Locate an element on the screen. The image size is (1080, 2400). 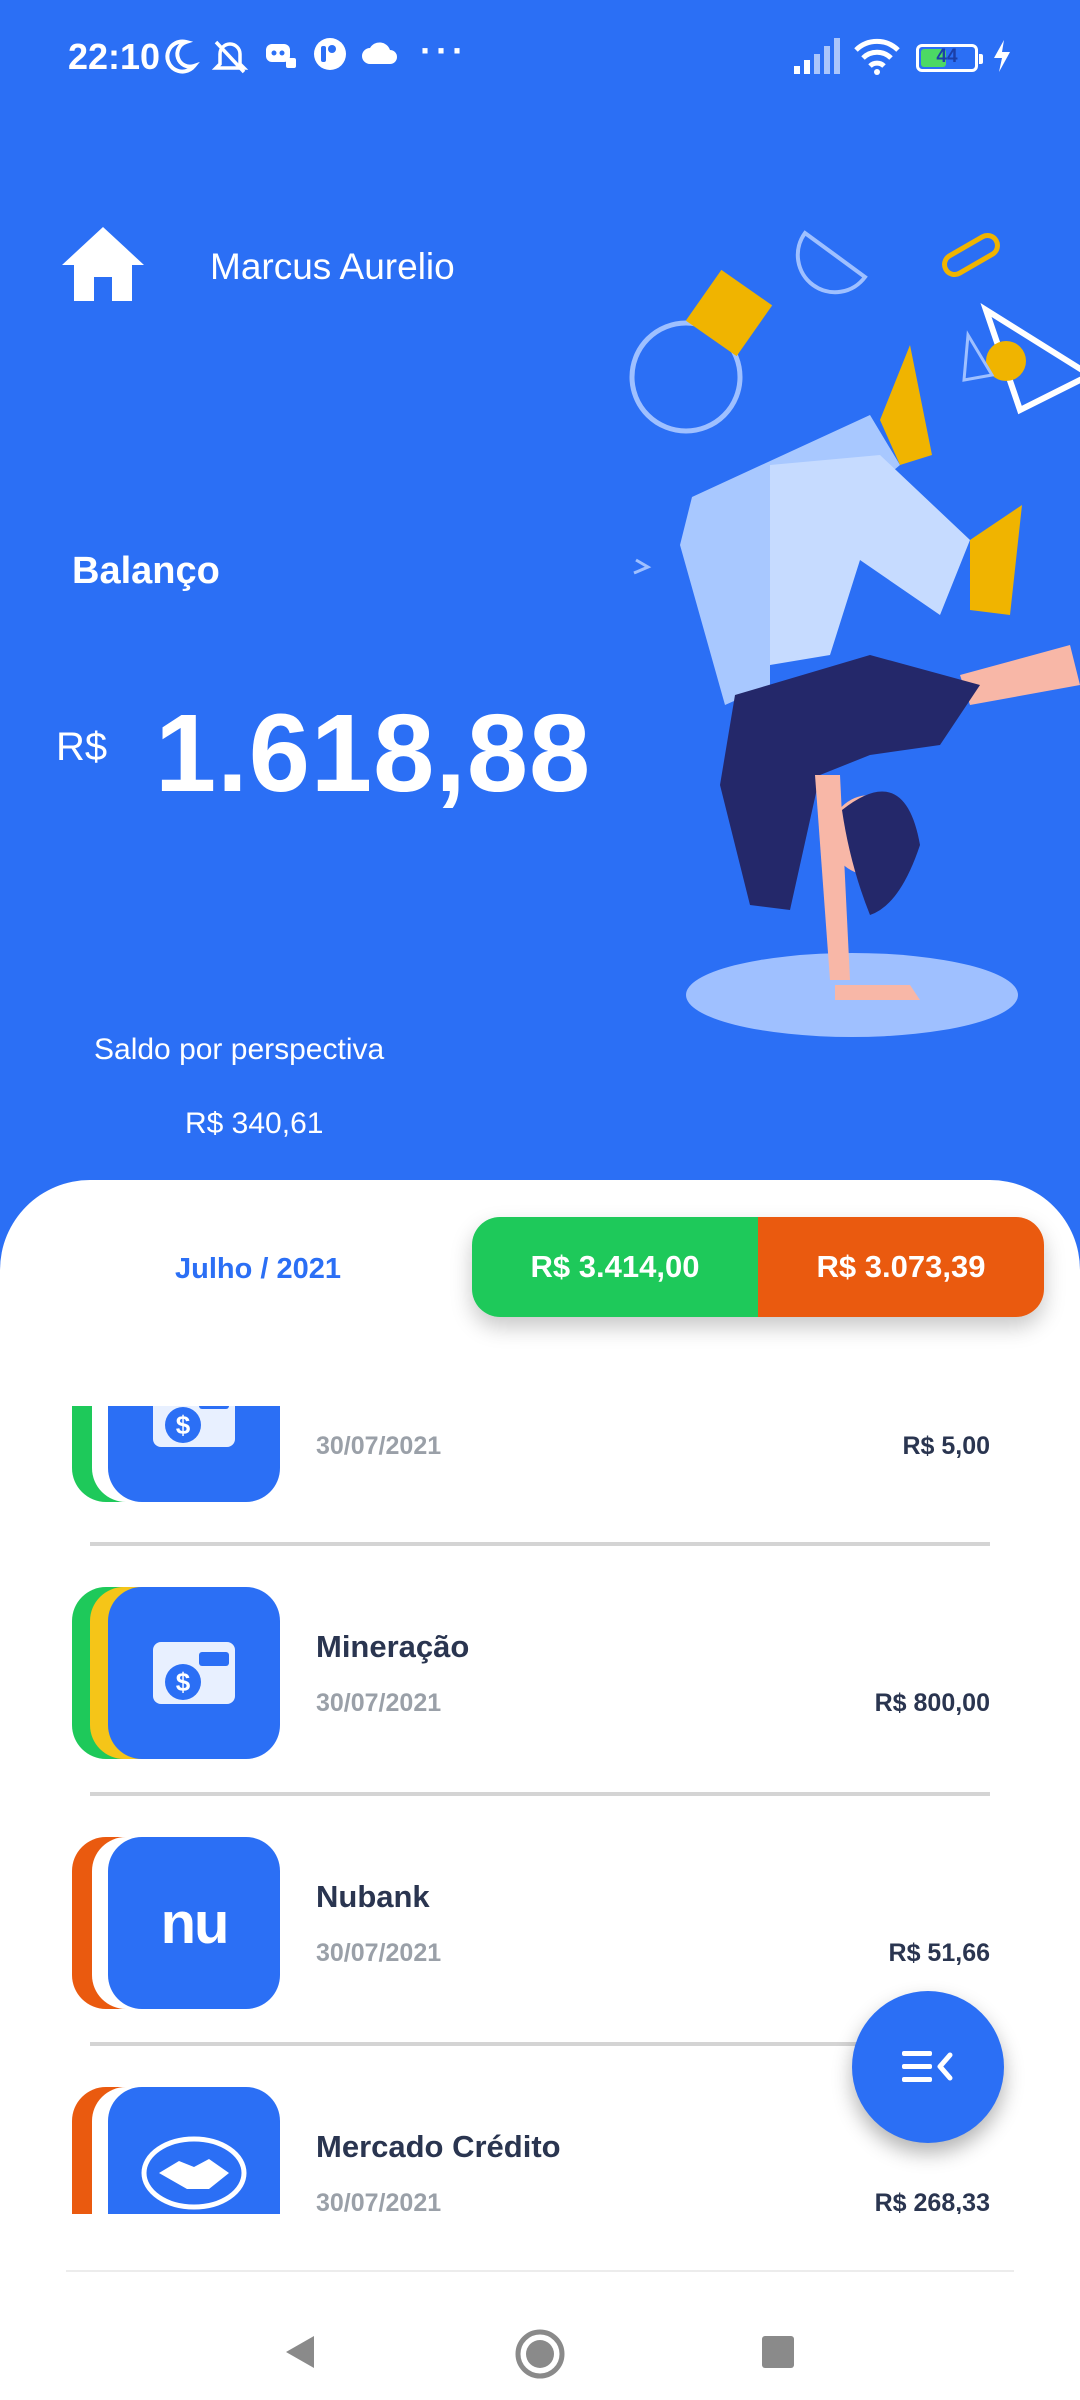
battery-icon: 44 is located at coordinates (949, 58).